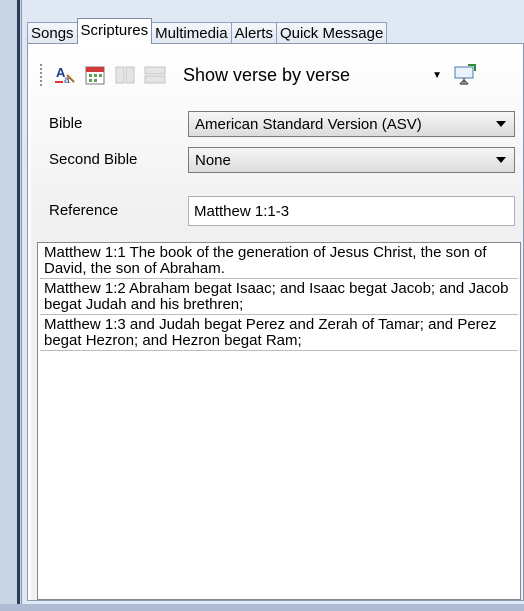 Image resolution: width=524 pixels, height=611 pixels. What do you see at coordinates (267, 74) in the screenshot?
I see `view-mode-value: Show verse by verse` at bounding box center [267, 74].